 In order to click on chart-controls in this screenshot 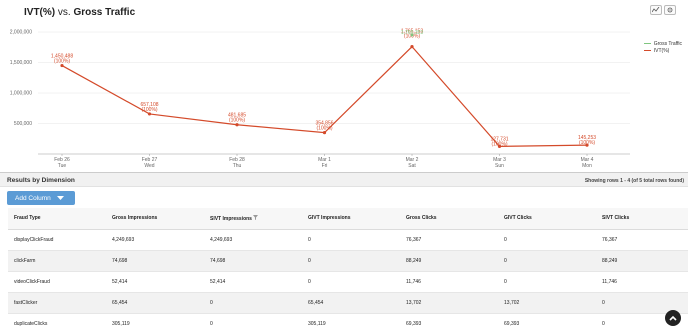, I will do `click(663, 10)`.